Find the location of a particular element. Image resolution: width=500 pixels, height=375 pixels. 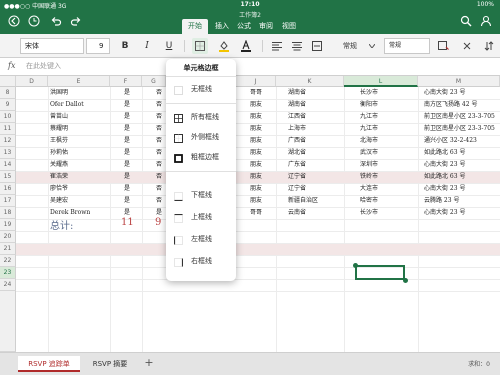

fill-color-icon is located at coordinates (224, 46).